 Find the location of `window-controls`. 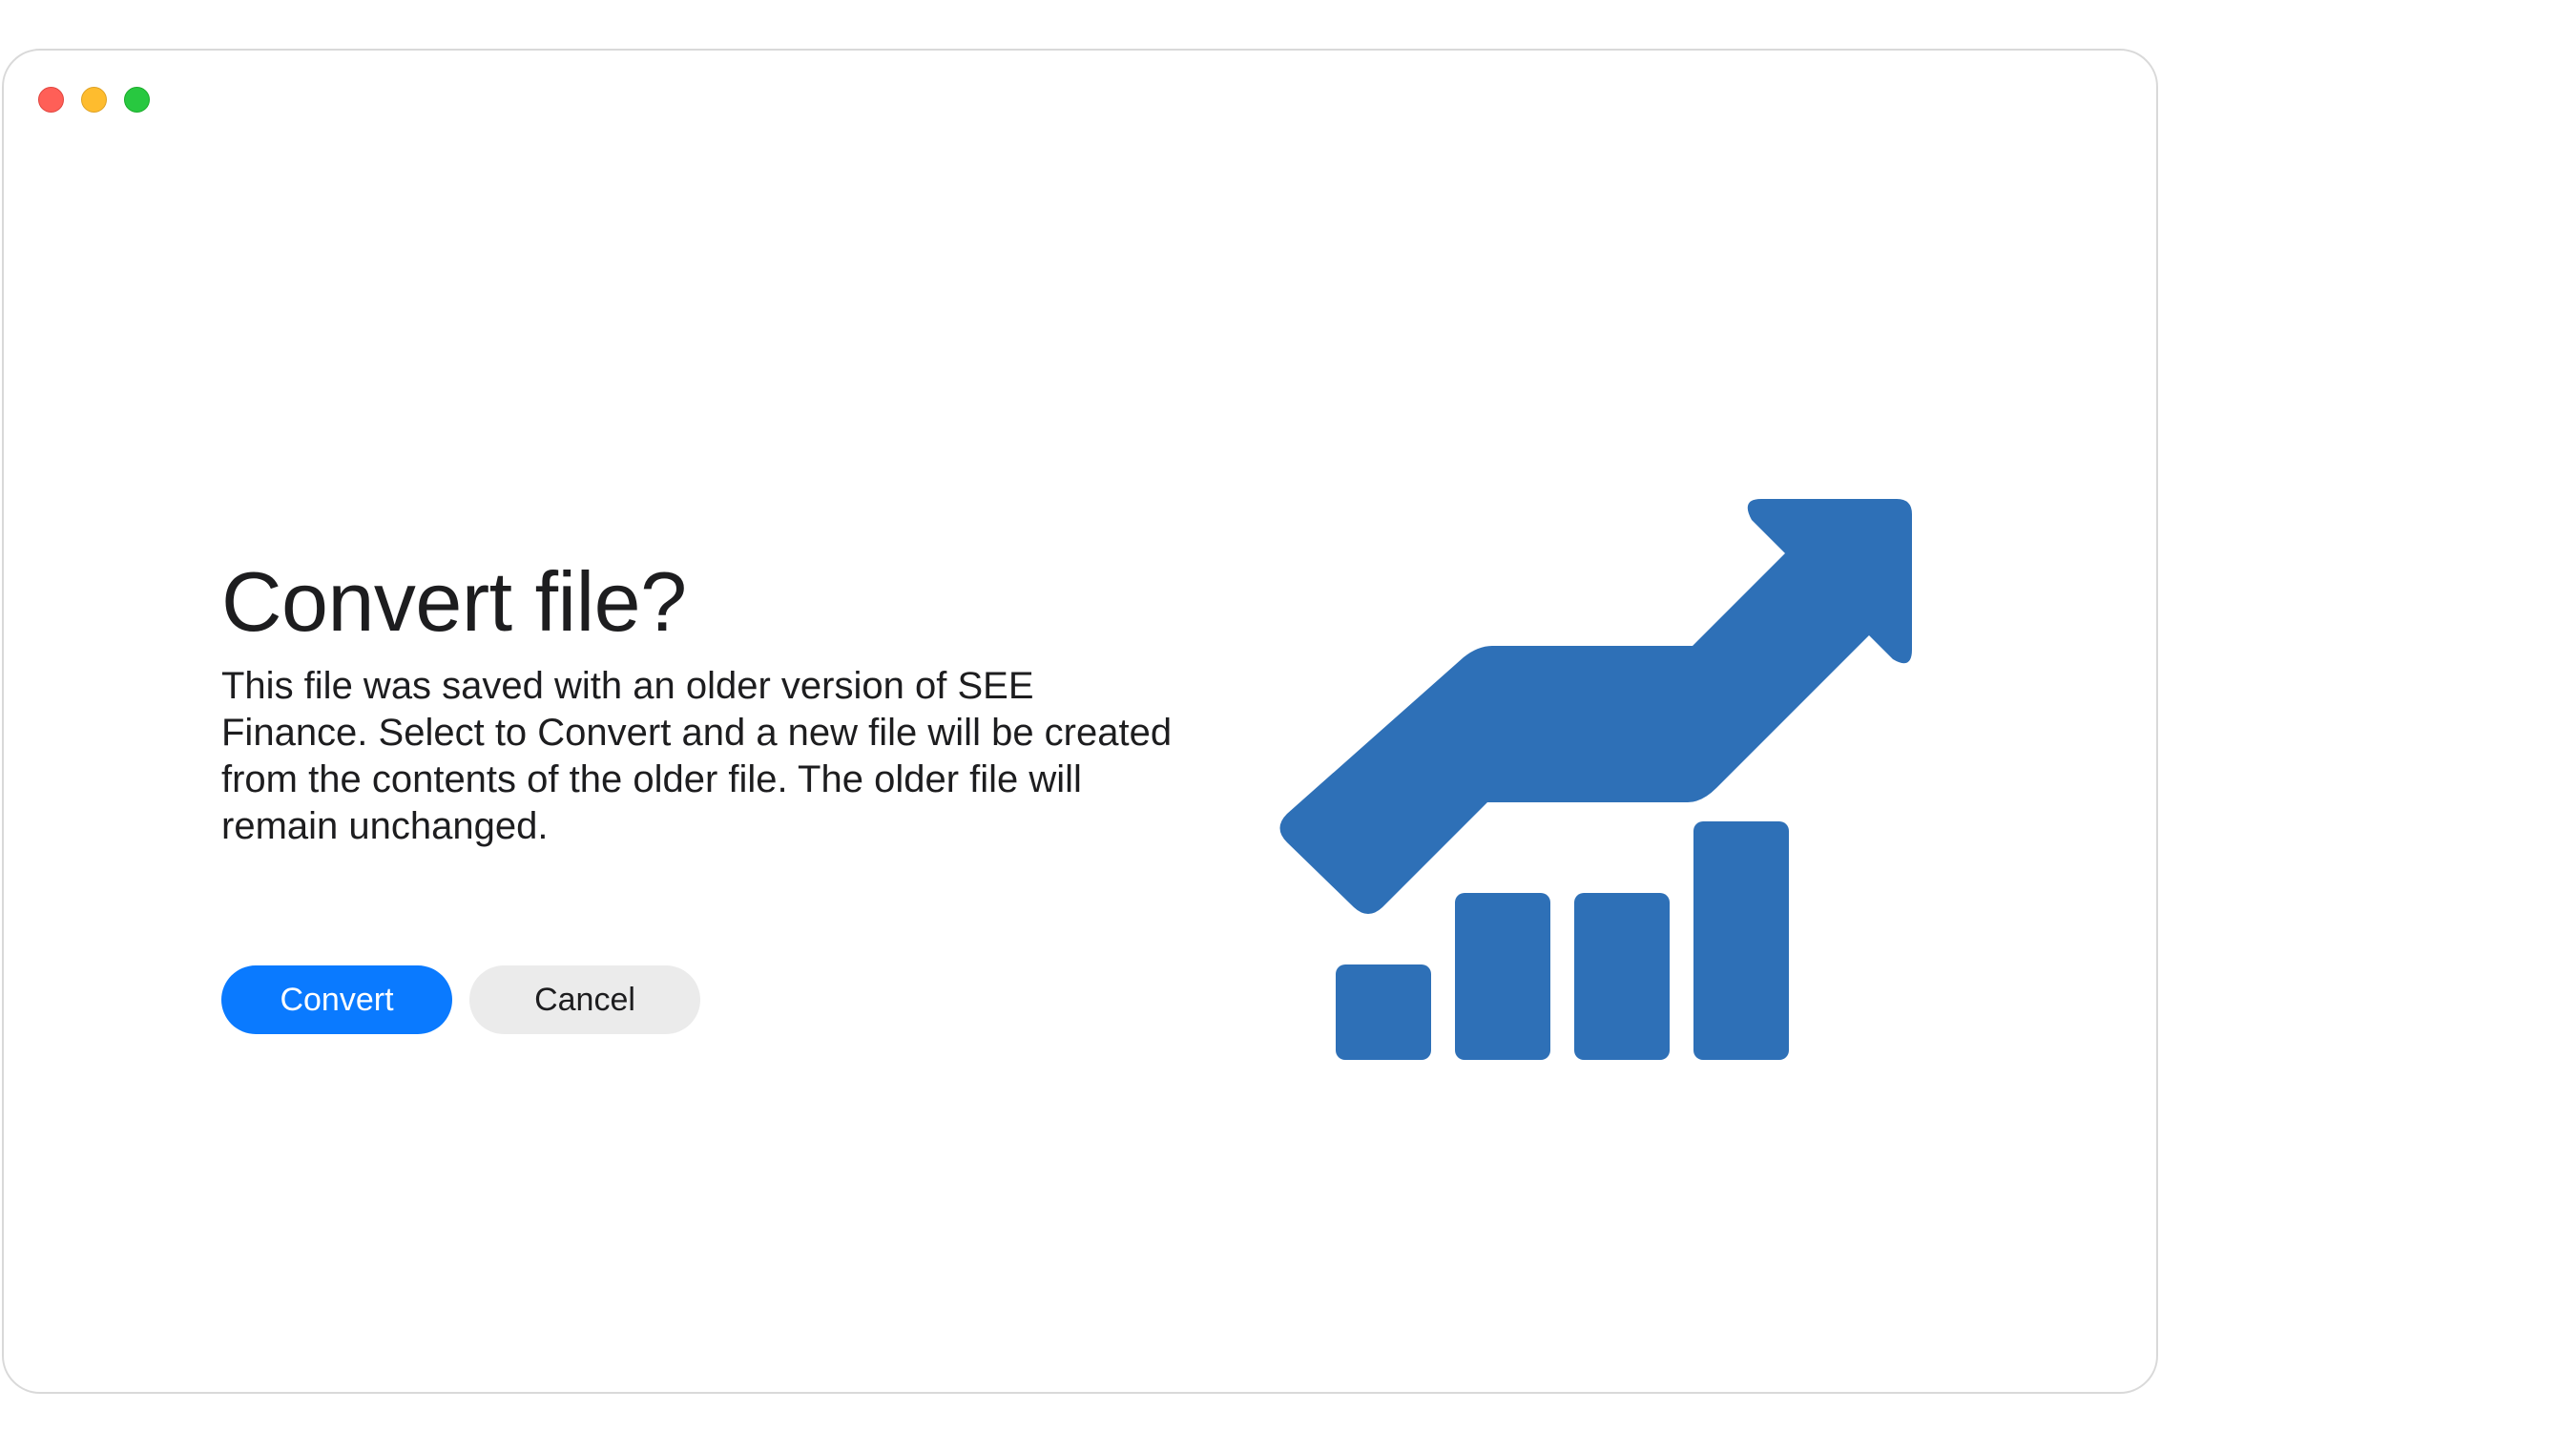

window-controls is located at coordinates (94, 100).